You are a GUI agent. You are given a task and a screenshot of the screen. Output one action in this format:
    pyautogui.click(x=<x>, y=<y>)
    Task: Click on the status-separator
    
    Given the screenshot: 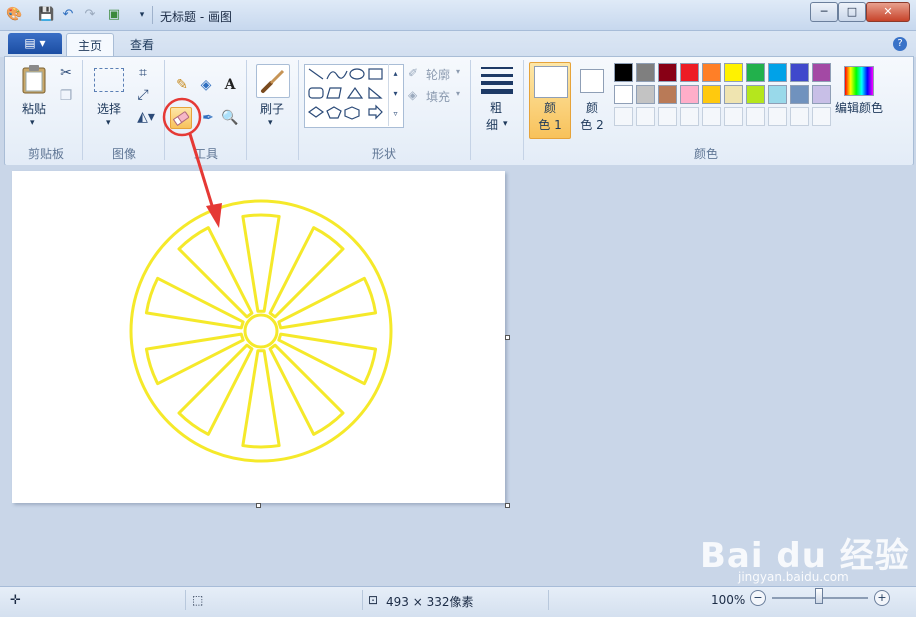 What is the action you would take?
    pyautogui.click(x=362, y=600)
    